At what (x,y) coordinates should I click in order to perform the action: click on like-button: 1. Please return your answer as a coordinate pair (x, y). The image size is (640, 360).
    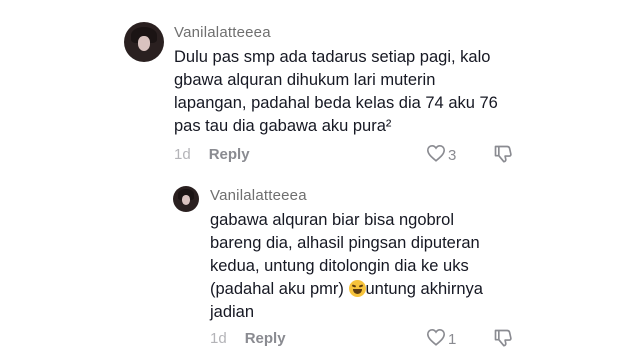
    Looking at the image, I should click on (441, 339).